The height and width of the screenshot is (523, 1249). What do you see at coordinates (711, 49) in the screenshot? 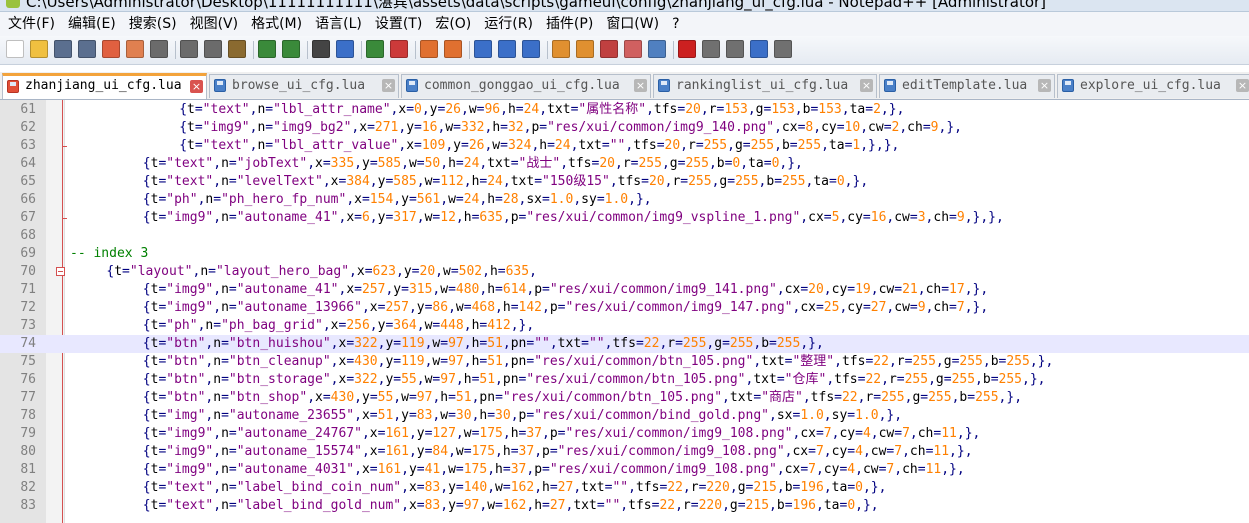
I see `stop-record-icon` at bounding box center [711, 49].